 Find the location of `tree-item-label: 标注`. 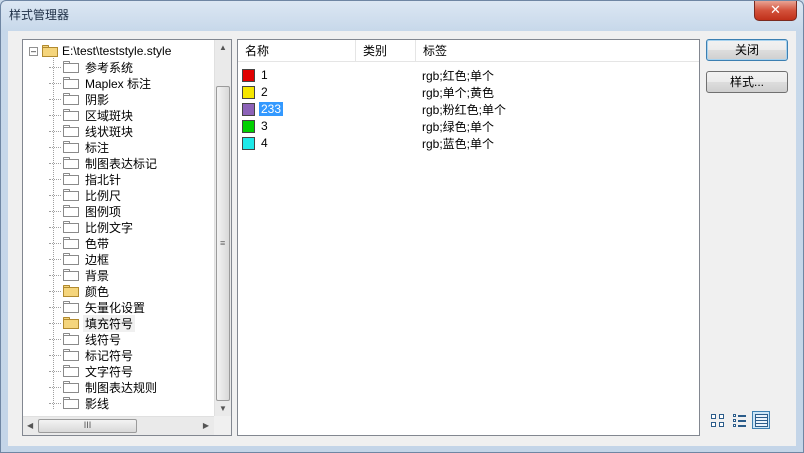

tree-item-label: 标注 is located at coordinates (97, 147).